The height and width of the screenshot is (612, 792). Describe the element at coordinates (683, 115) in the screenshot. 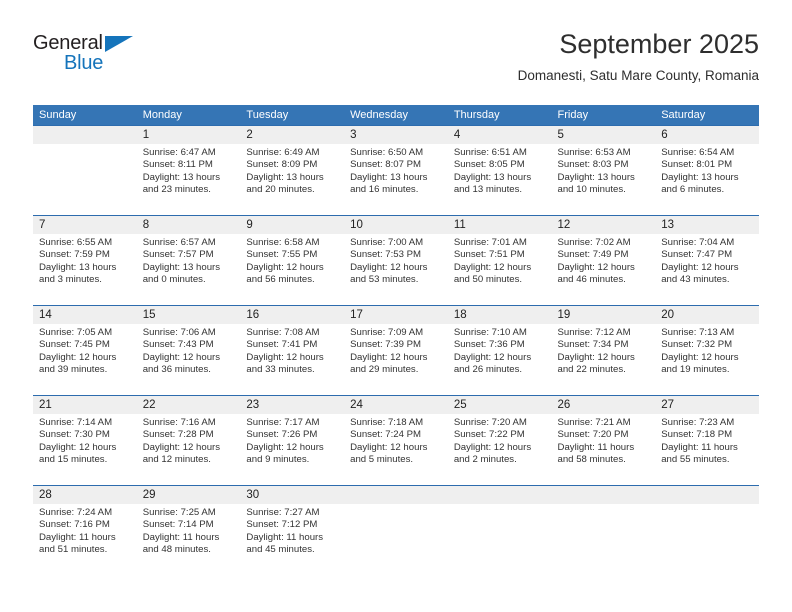

I see `weekday-header-saturday: Saturday` at that location.